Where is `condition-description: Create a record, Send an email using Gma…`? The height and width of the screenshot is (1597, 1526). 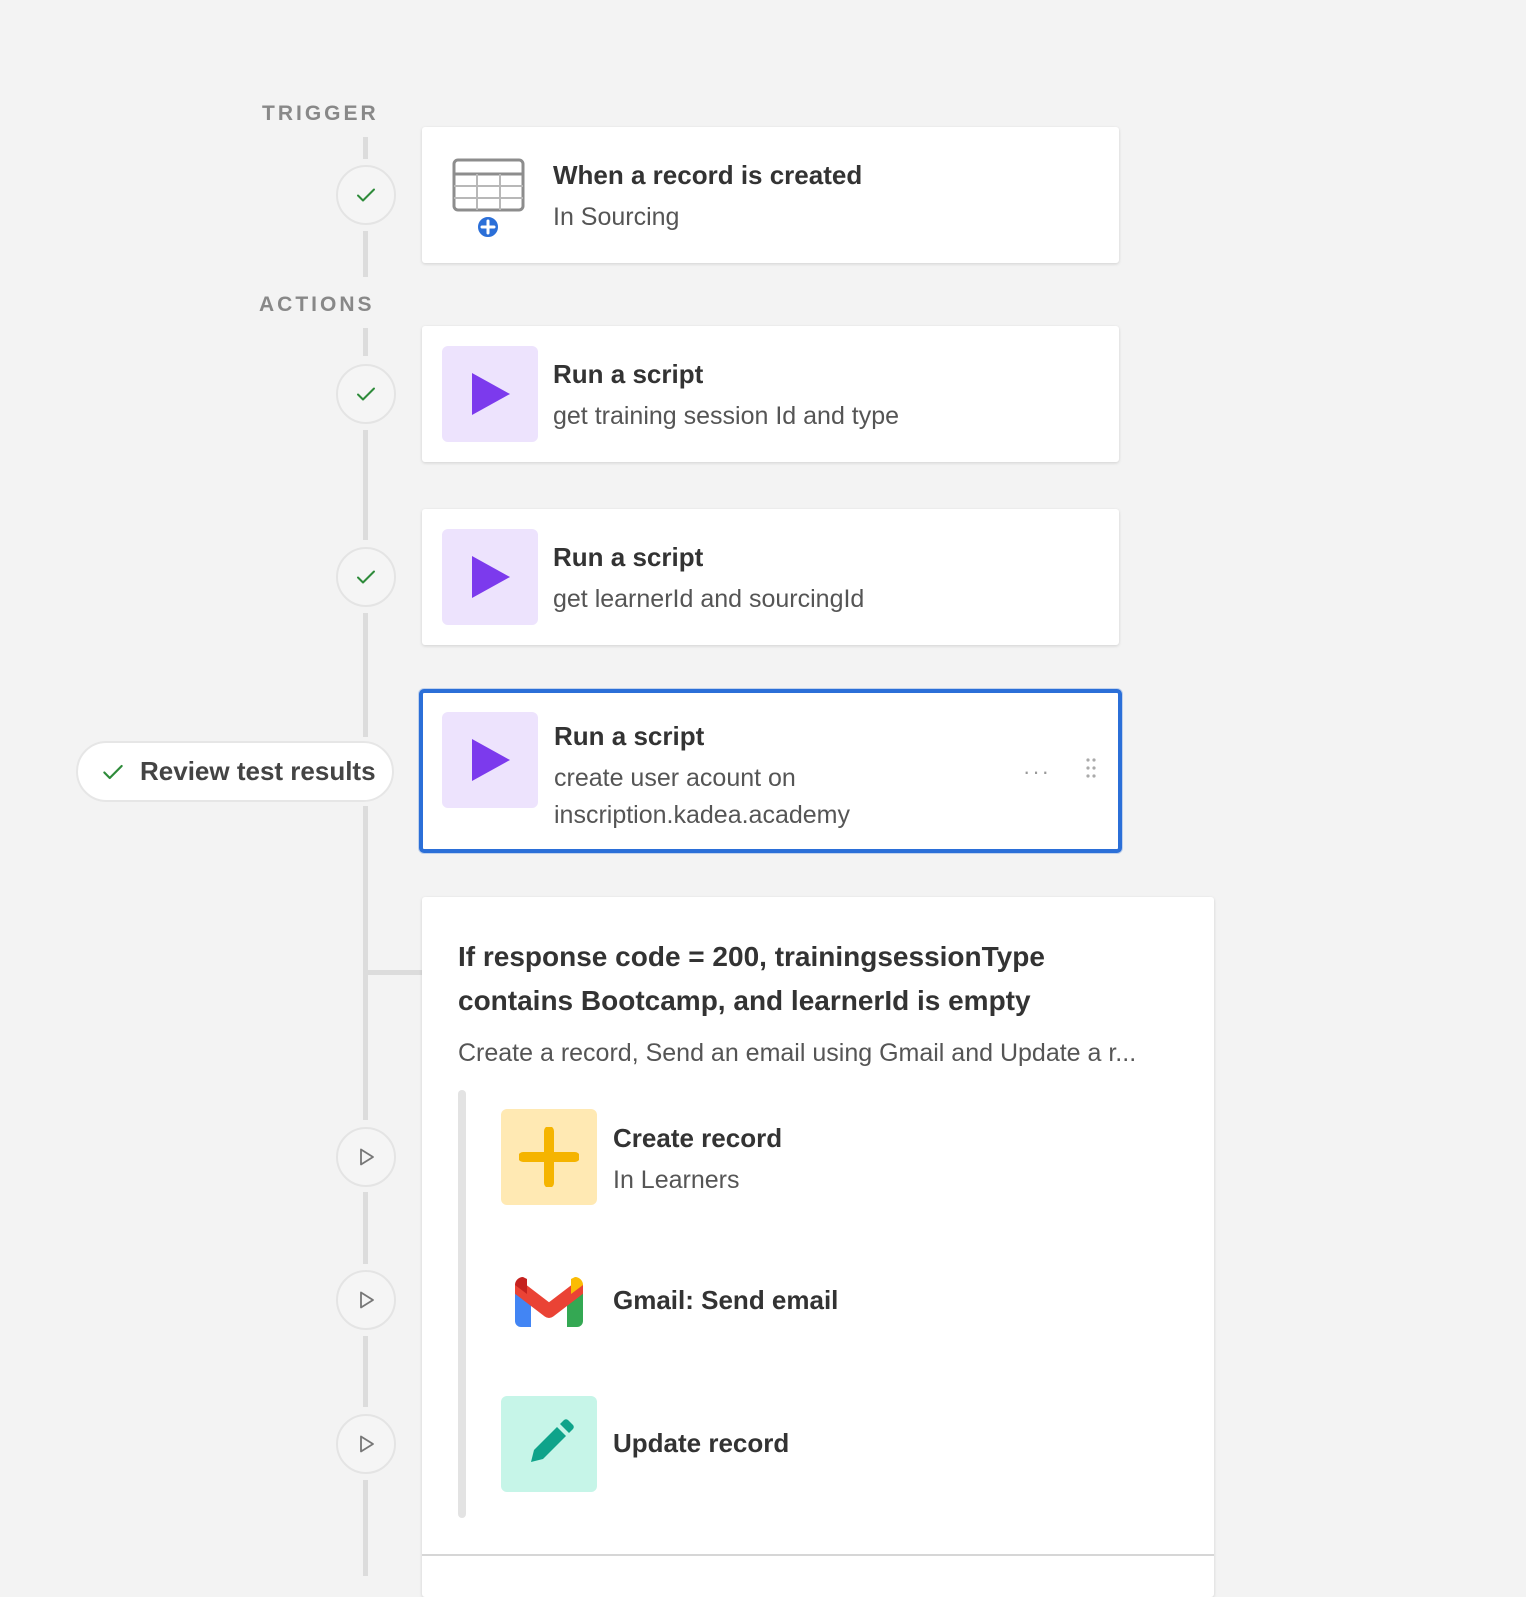 condition-description: Create a record, Send an email using Gma… is located at coordinates (797, 1053).